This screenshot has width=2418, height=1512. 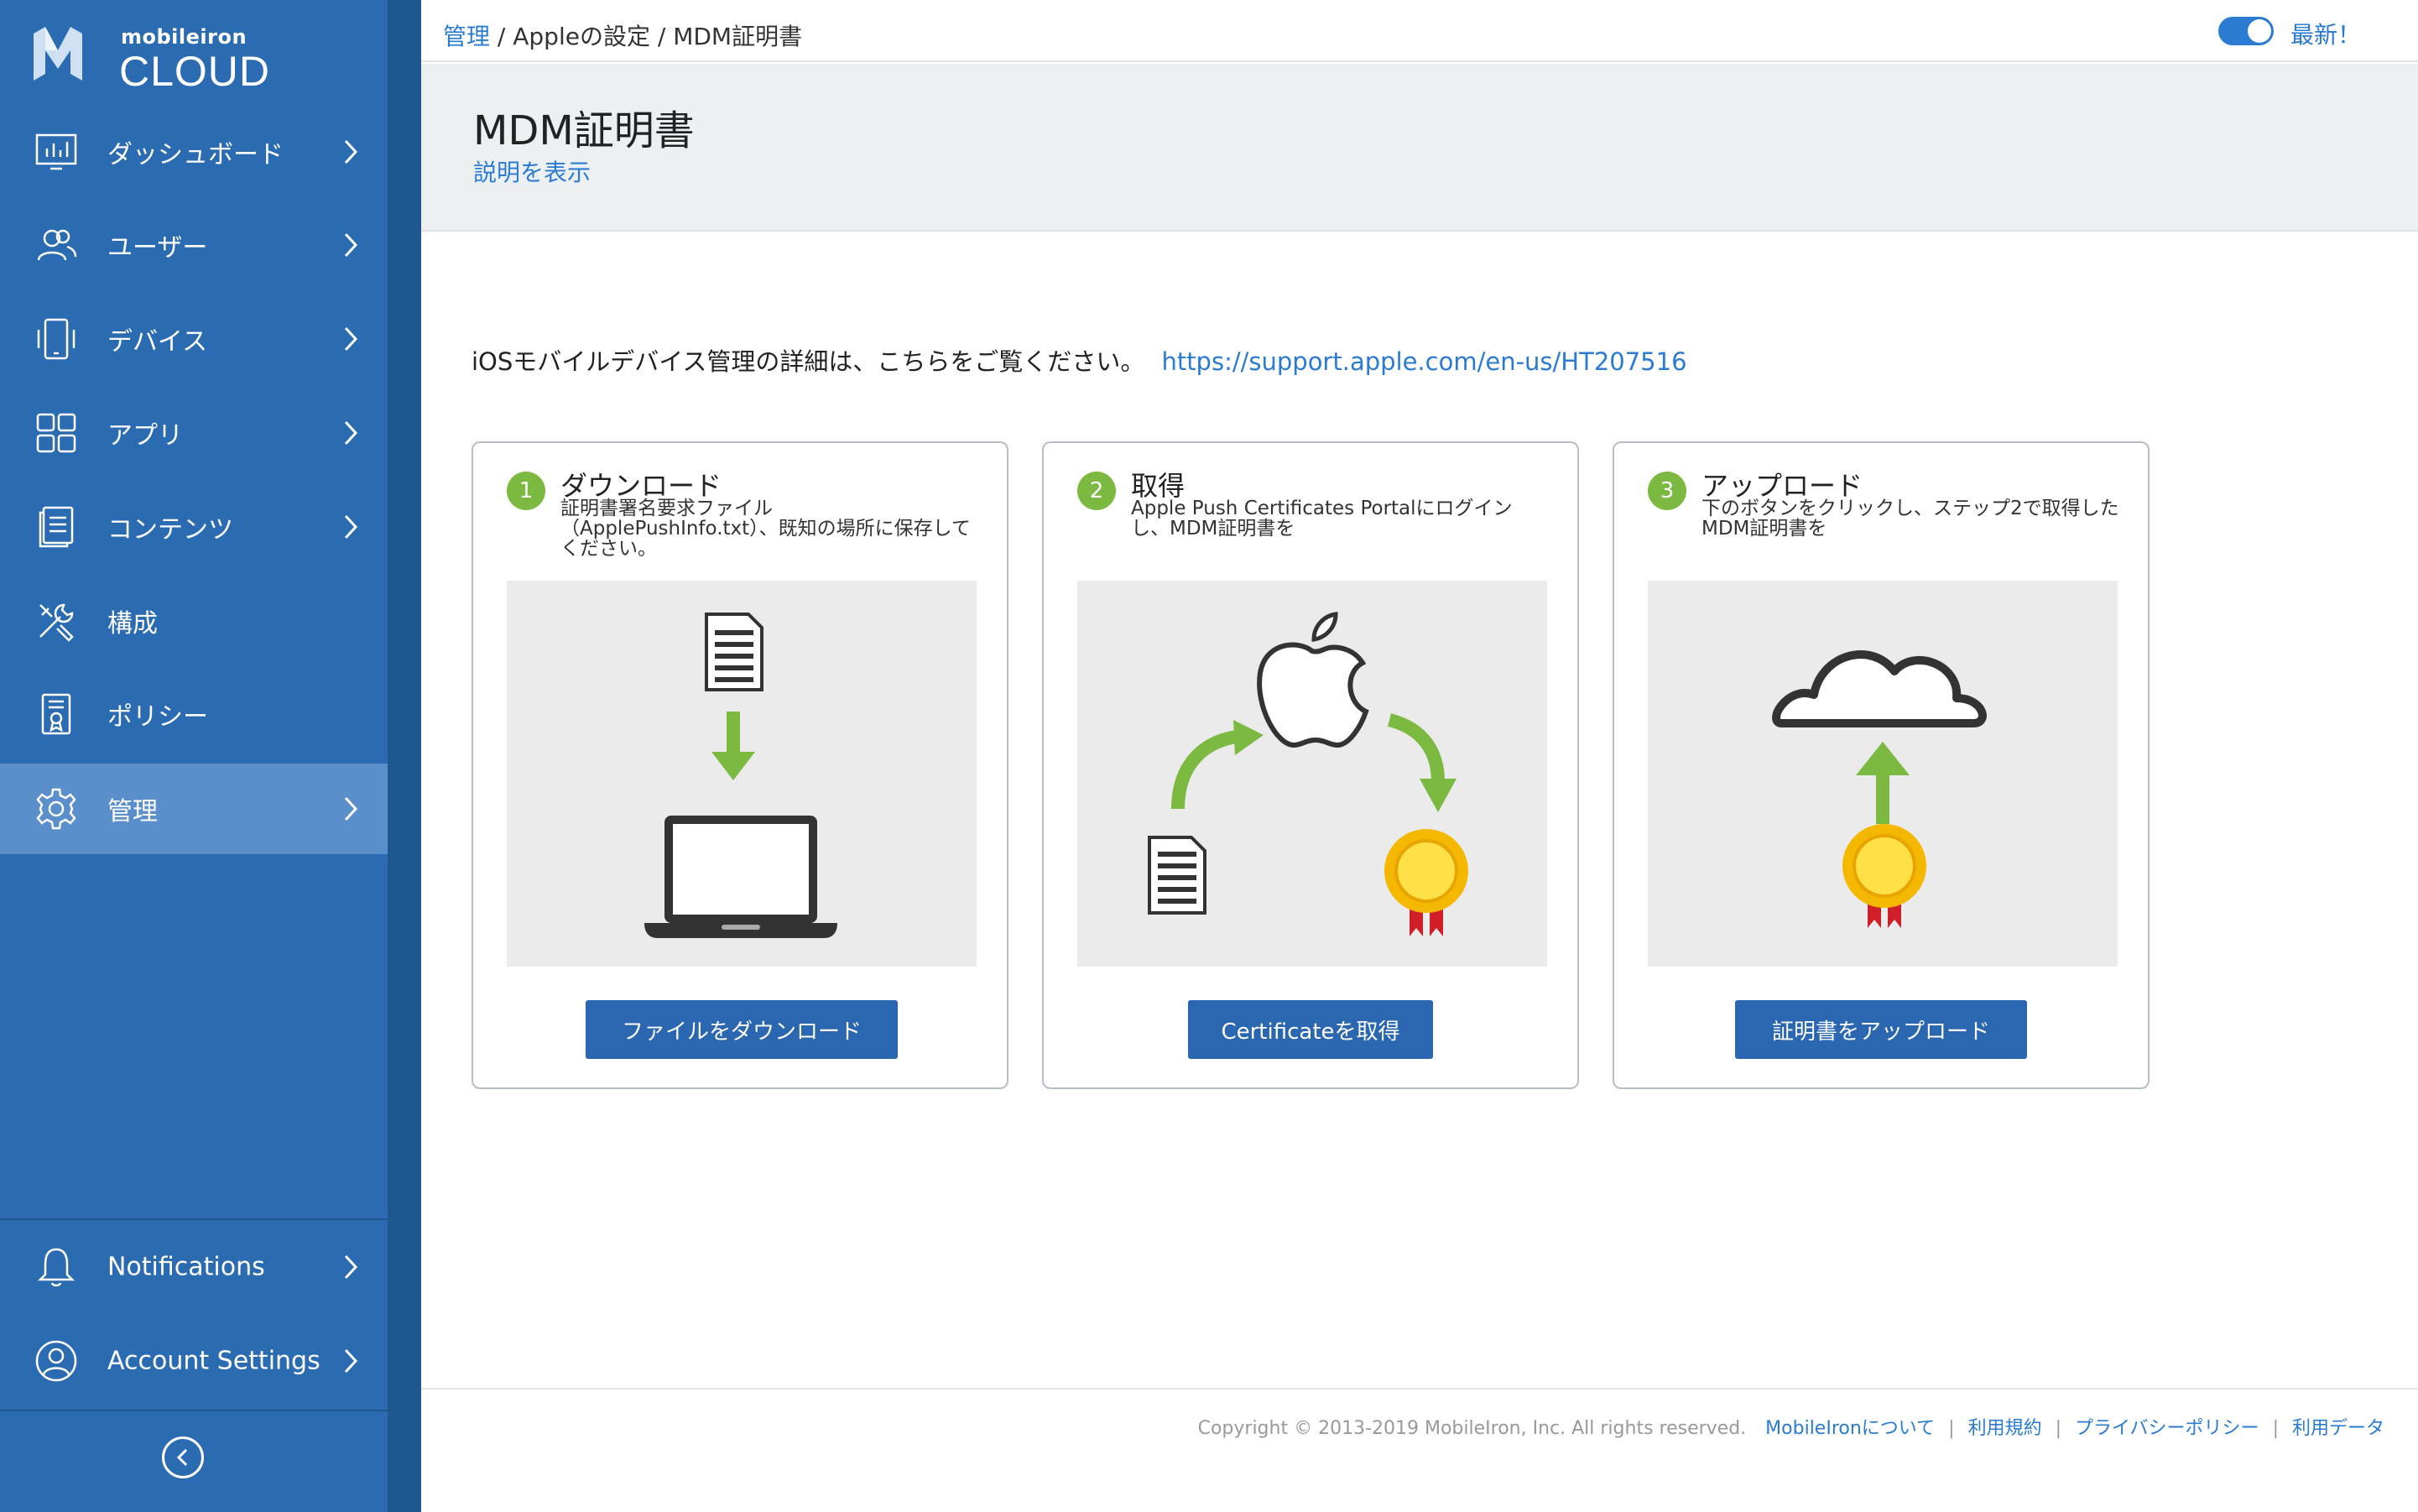 I want to click on upload-illustration, so click(x=1883, y=774).